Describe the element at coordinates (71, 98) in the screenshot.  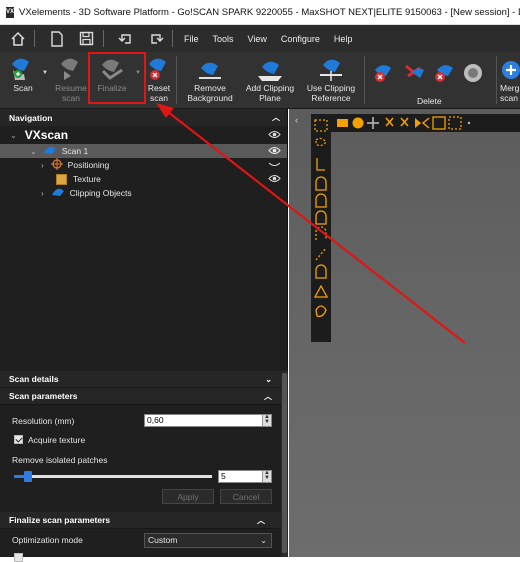
I see `resume-scan-label-2: scan` at that location.